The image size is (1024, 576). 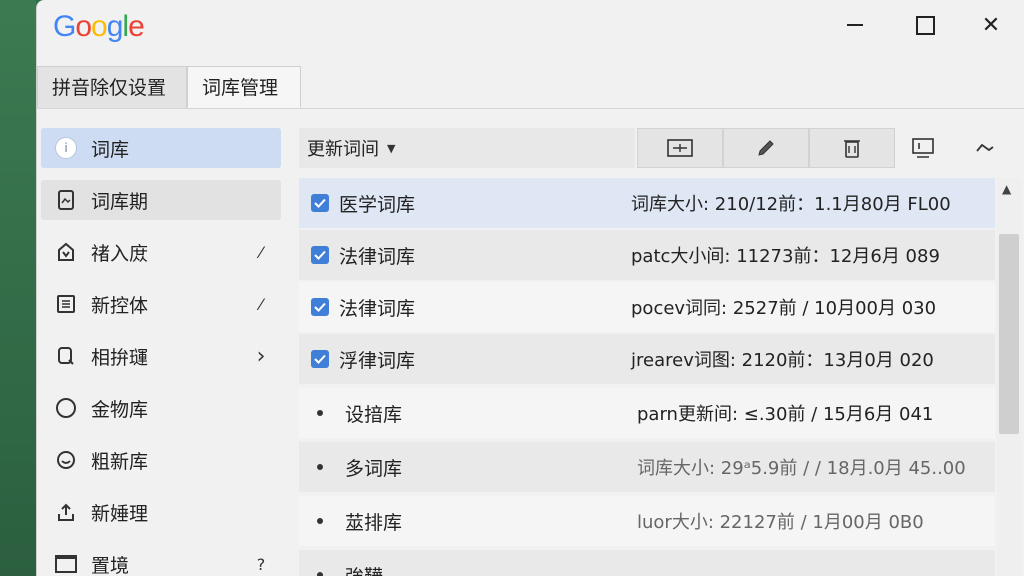 I want to click on list-item: 莁排库 luor大小: 22127前 / 1月00月 0B0, so click(x=647, y=521).